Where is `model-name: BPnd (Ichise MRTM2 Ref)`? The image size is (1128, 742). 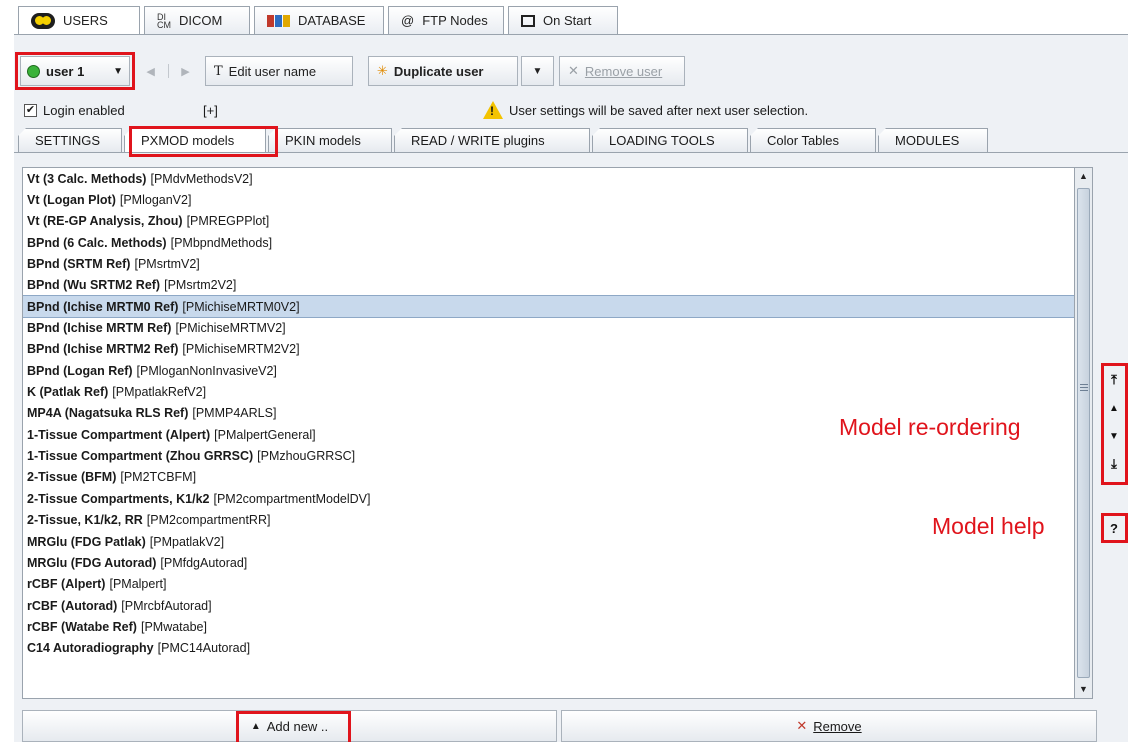 model-name: BPnd (Ichise MRTM2 Ref) is located at coordinates (103, 349).